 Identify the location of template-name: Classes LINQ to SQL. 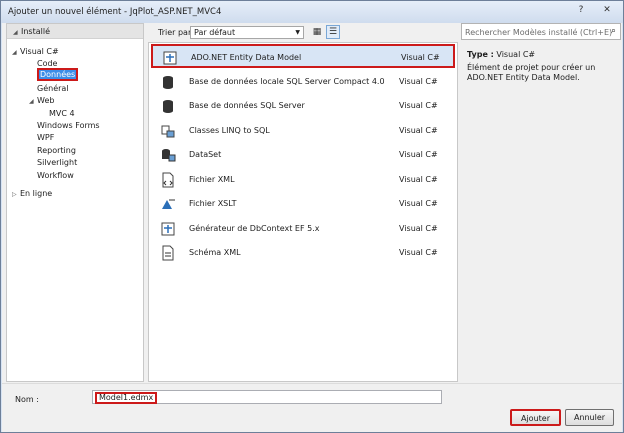
(229, 130).